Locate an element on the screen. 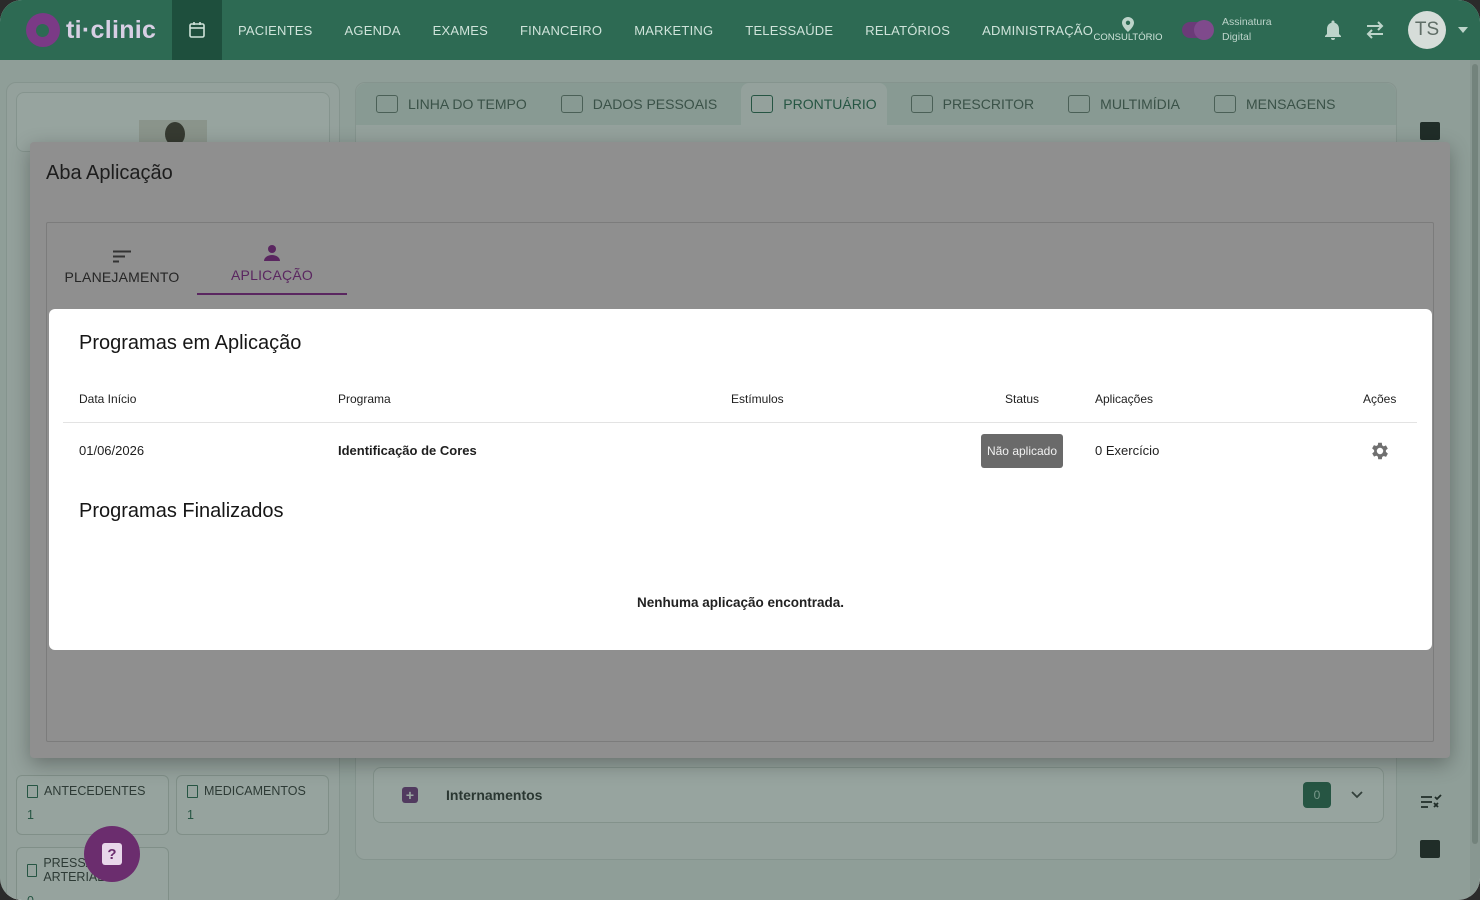  digital-signature-label: Assinatura Digital is located at coordinates (1267, 30).